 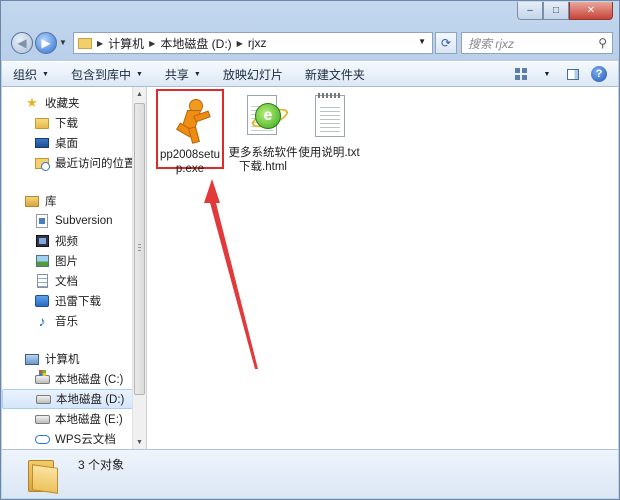 I want to click on tree-label: 视频, so click(x=66, y=242).